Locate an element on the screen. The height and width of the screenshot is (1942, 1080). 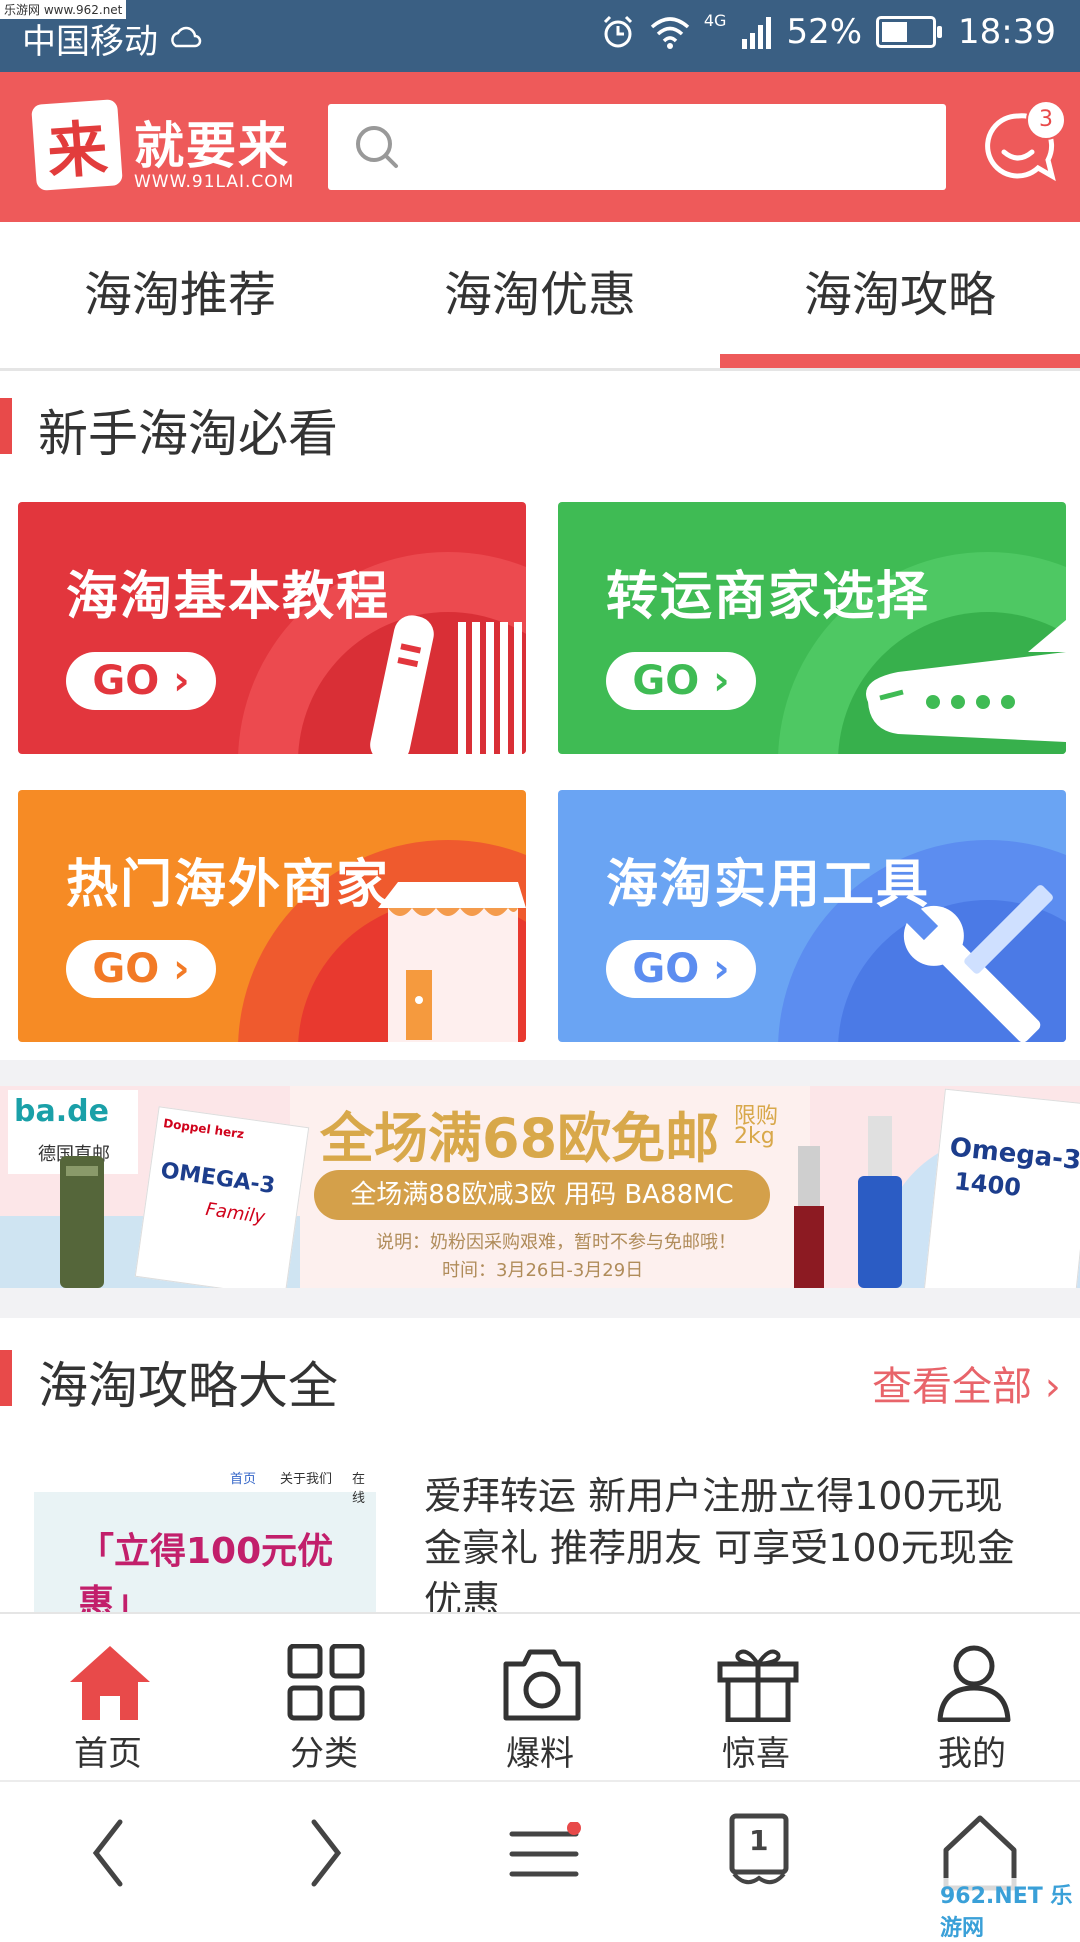
back-icon is located at coordinates (108, 1853).